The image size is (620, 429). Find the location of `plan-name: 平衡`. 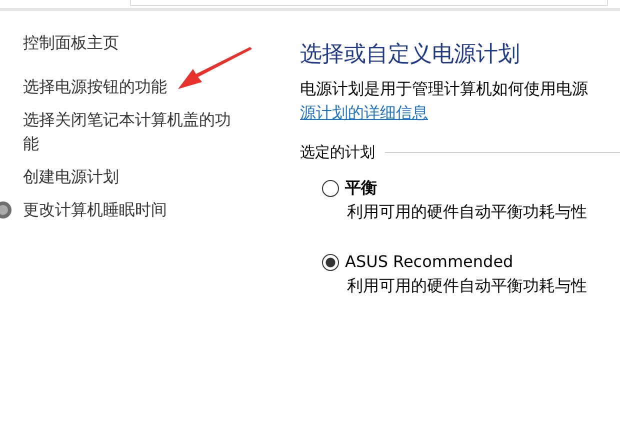

plan-name: 平衡 is located at coordinates (361, 188).